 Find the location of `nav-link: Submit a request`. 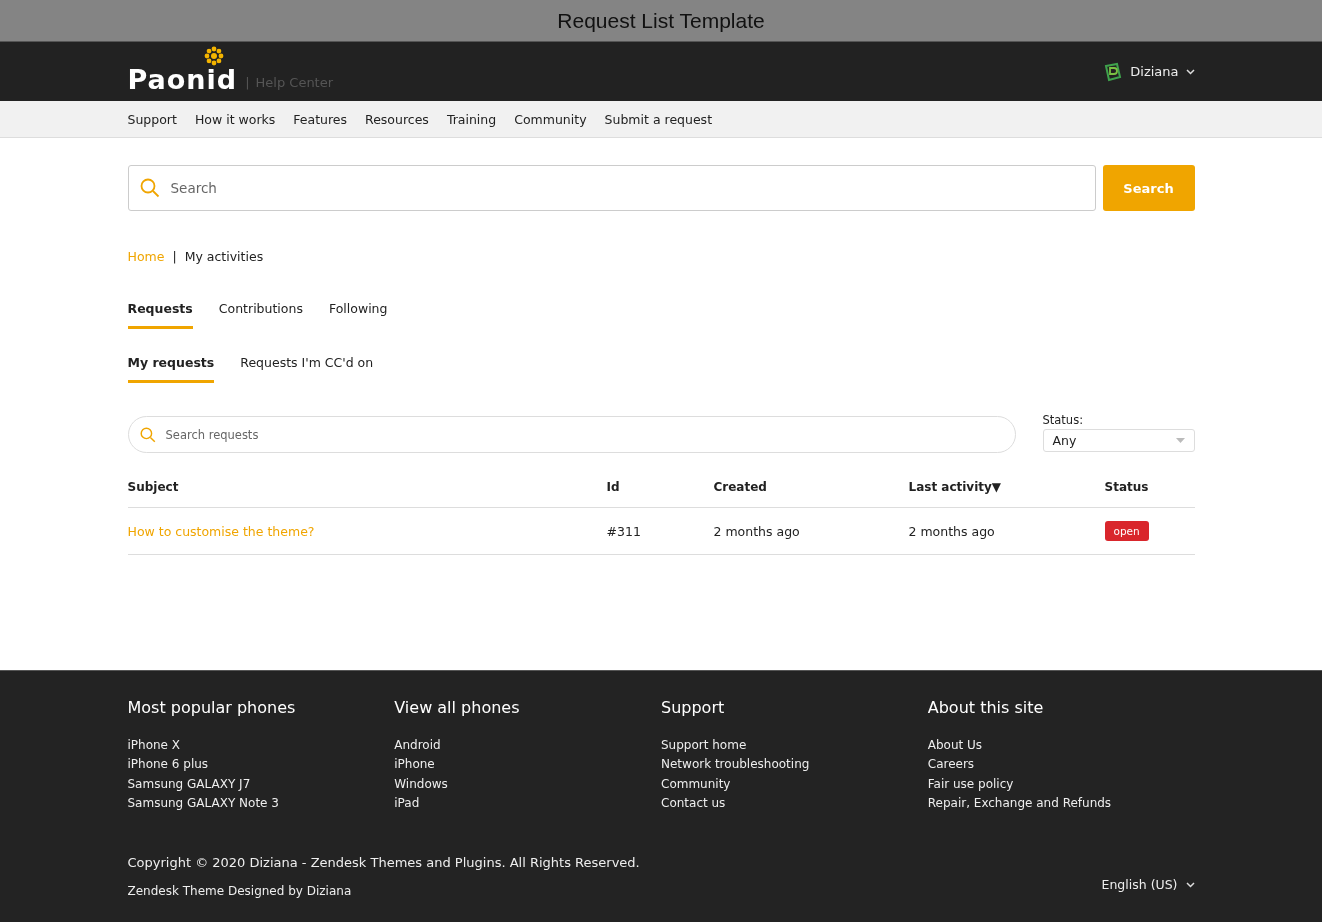

nav-link: Submit a request is located at coordinates (658, 119).